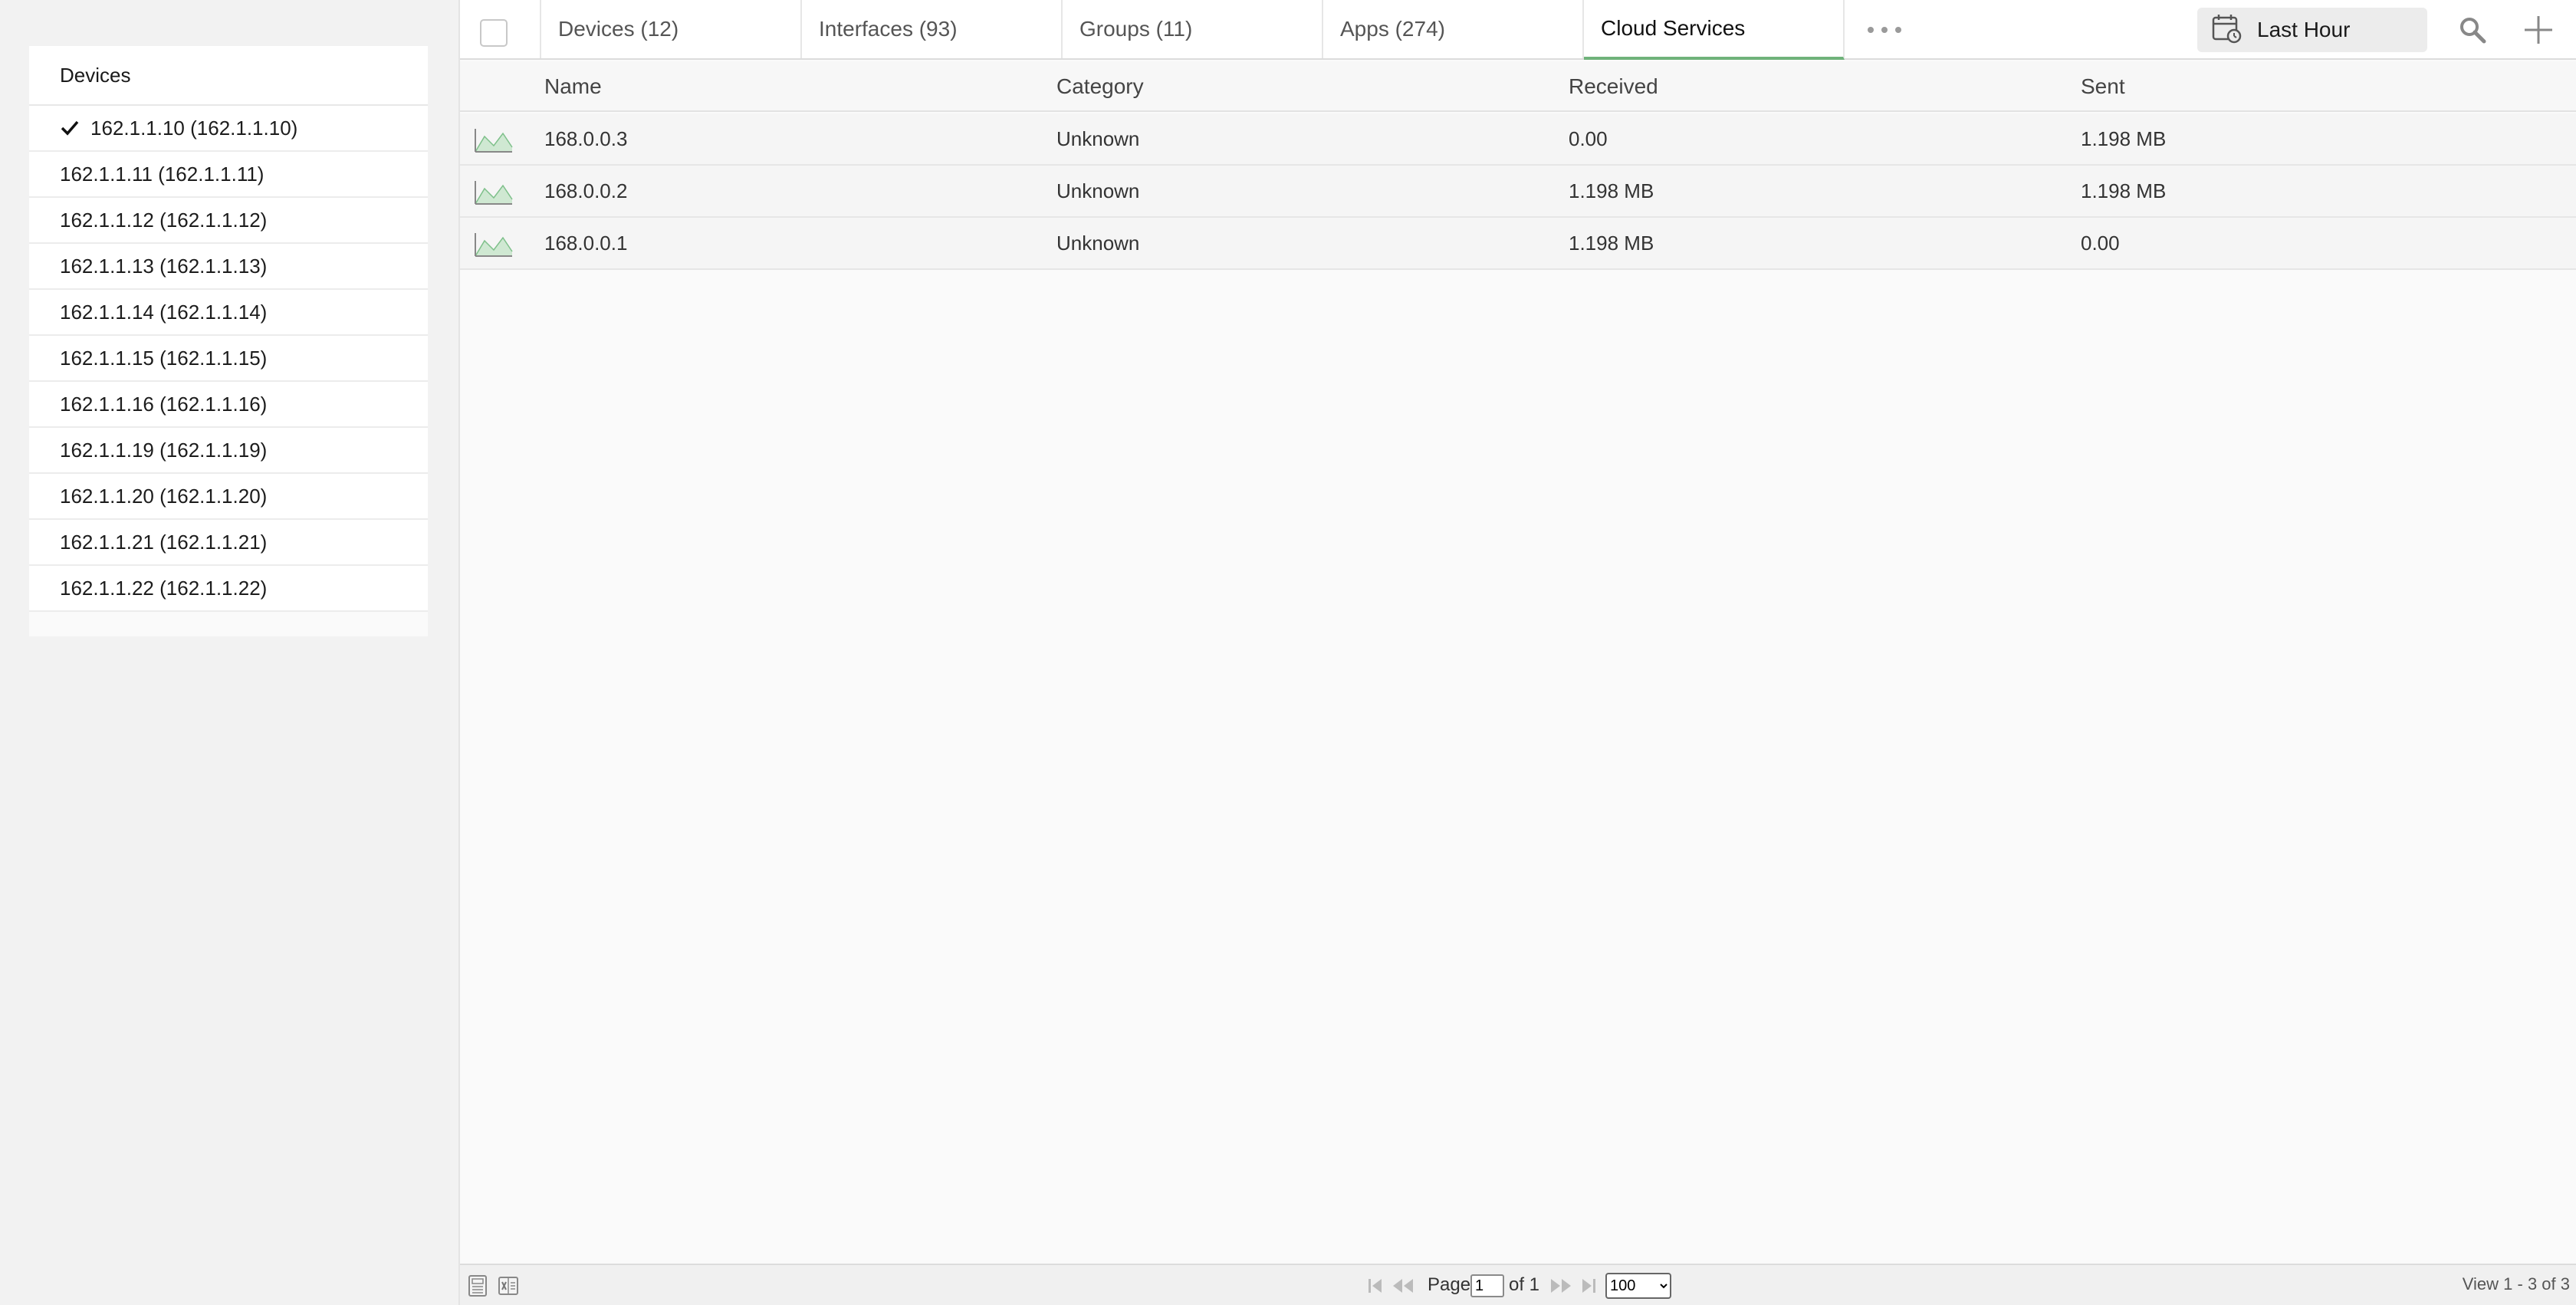 This screenshot has height=1305, width=2576. Describe the element at coordinates (1638, 1286) in the screenshot. I see `page-size-select: 100` at that location.